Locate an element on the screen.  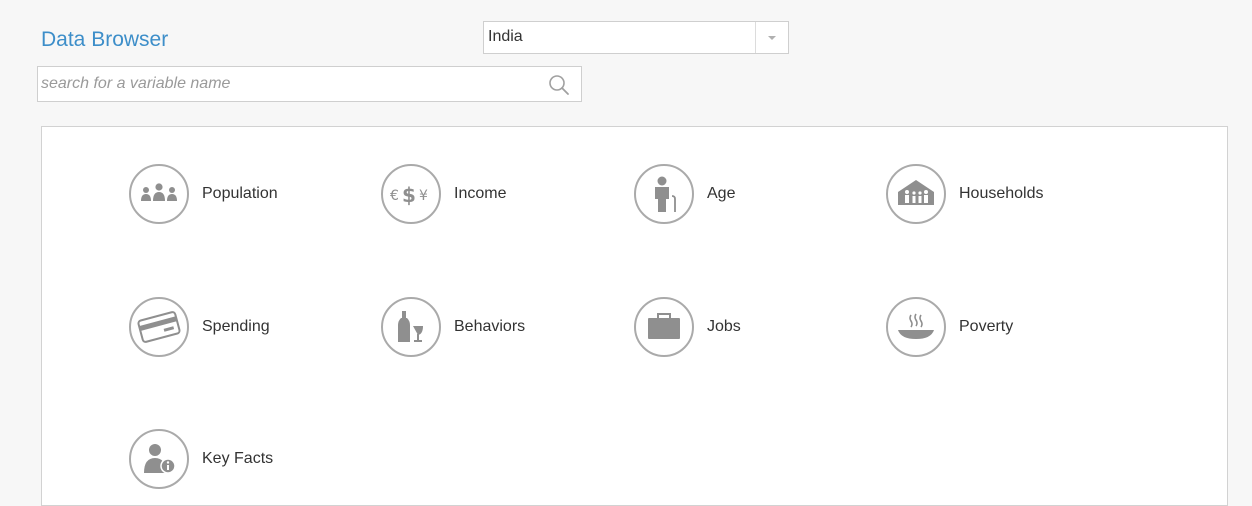
category-income: € $ ¥ Income is located at coordinates (443, 194).